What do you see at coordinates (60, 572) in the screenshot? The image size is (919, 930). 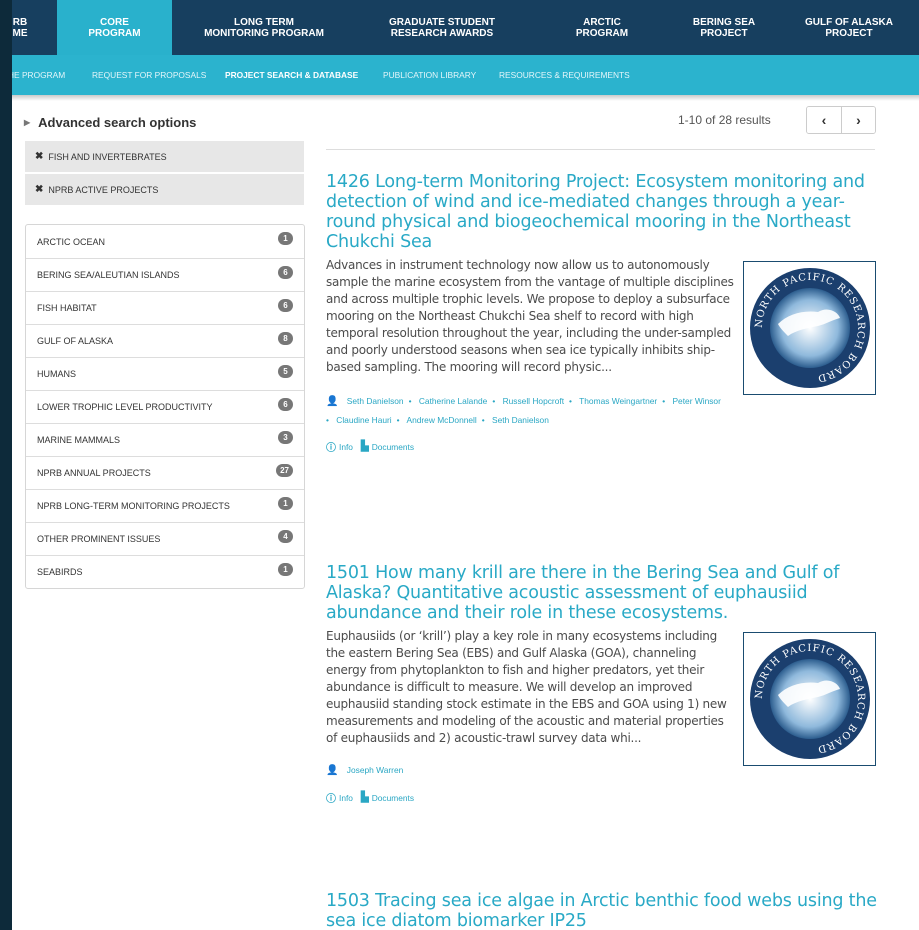 I see `facet-label: SEABIRDS` at bounding box center [60, 572].